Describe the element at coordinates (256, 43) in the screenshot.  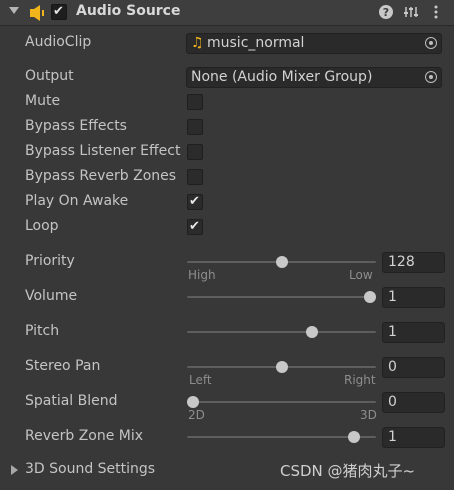
I see `audio-clip-value: music_normal` at that location.